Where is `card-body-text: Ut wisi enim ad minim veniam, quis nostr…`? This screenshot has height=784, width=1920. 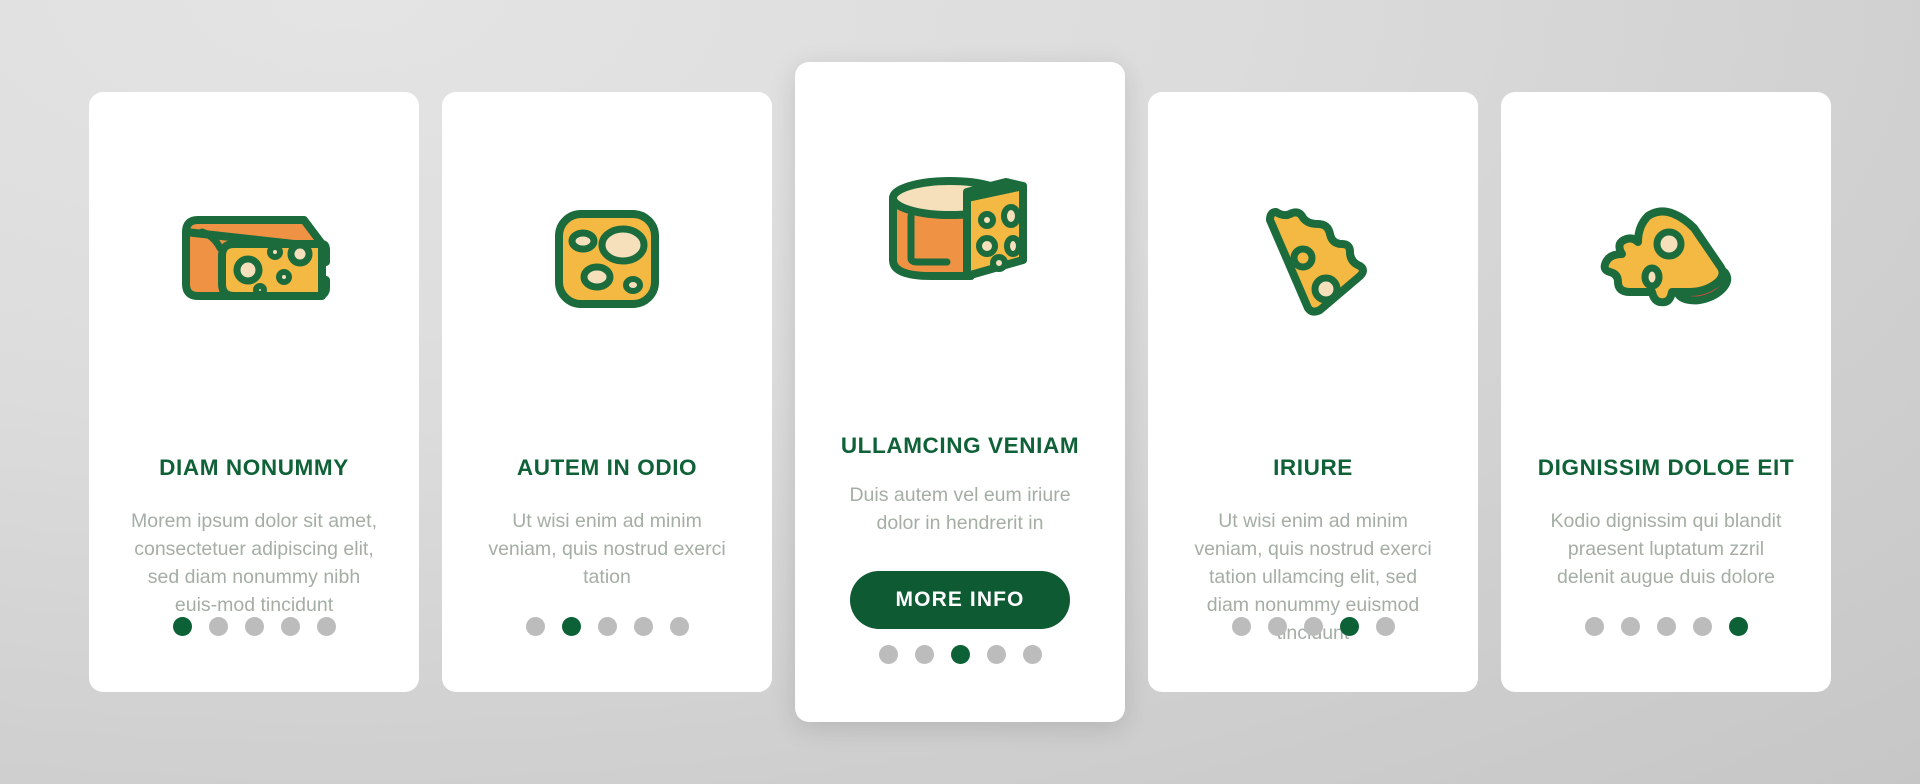
card-body-text: Ut wisi enim ad minim veniam, quis nostr… is located at coordinates (607, 549).